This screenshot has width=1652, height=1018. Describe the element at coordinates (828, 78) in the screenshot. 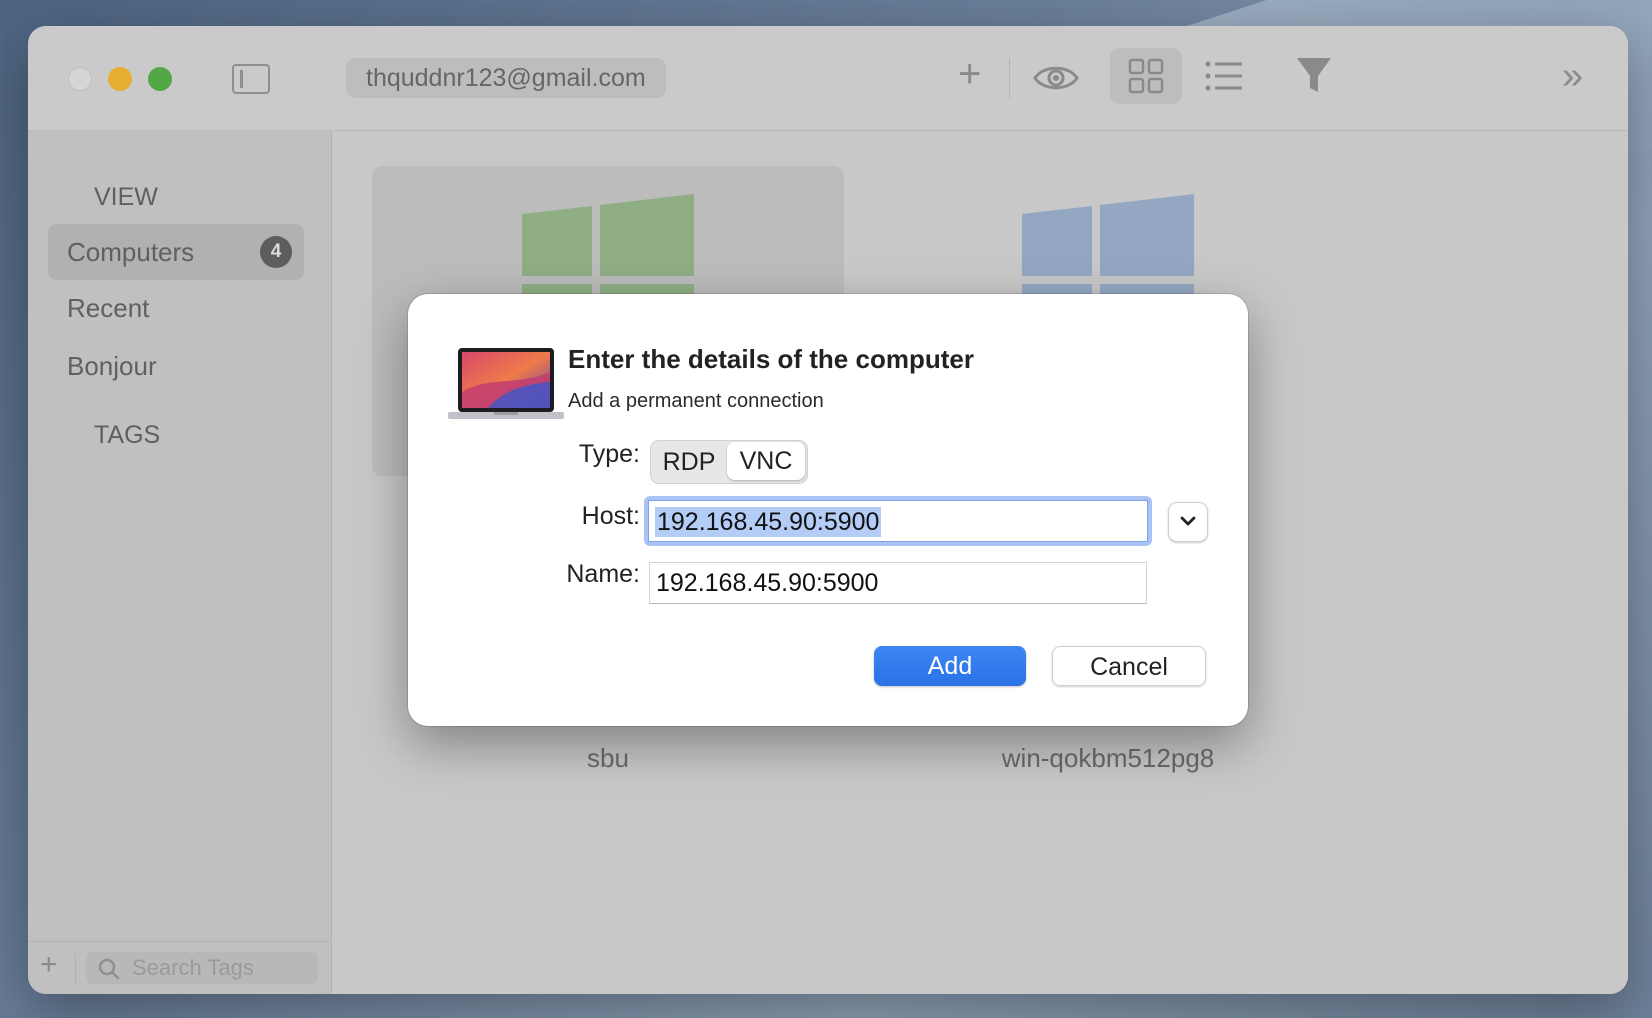

I see `title-bar: thquddnr123@gmail.com + »` at that location.